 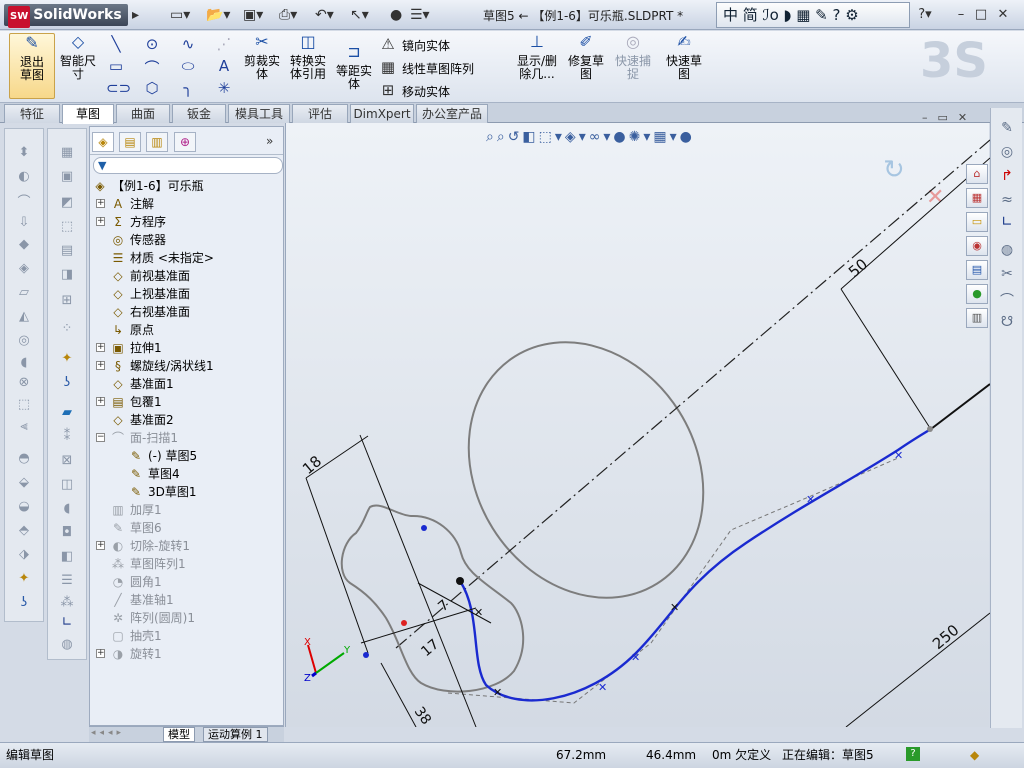 I want to click on dimxpert-manager-tab-icon: ⊕, so click(x=185, y=142).